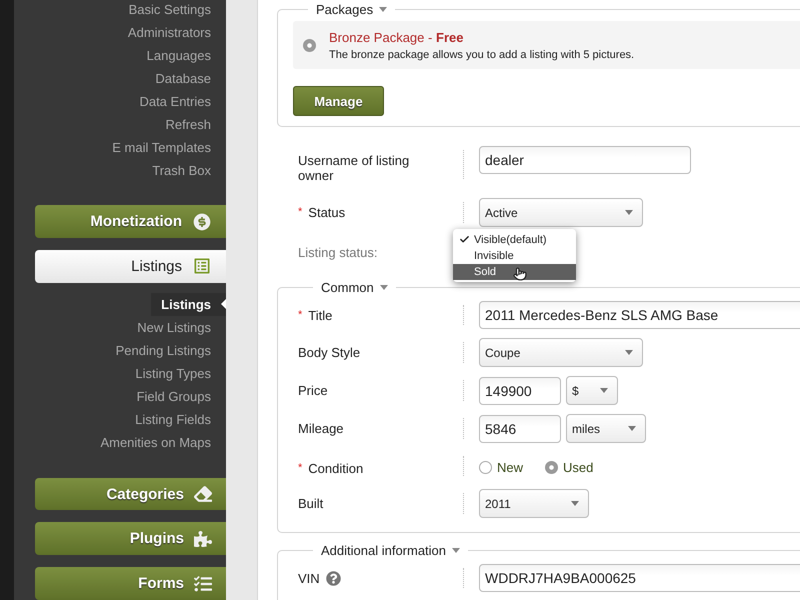 The image size is (800, 600). What do you see at coordinates (175, 101) in the screenshot?
I see `sidebar-link: Data Entries` at bounding box center [175, 101].